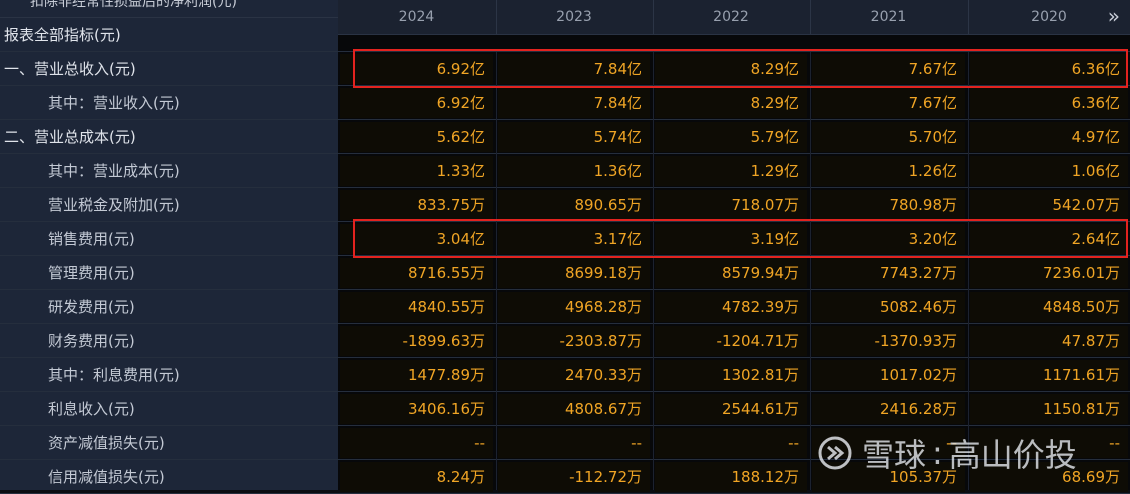 The width and height of the screenshot is (1130, 494). What do you see at coordinates (1095, 103) in the screenshot?
I see `value-cell-2020: 6.36亿` at bounding box center [1095, 103].